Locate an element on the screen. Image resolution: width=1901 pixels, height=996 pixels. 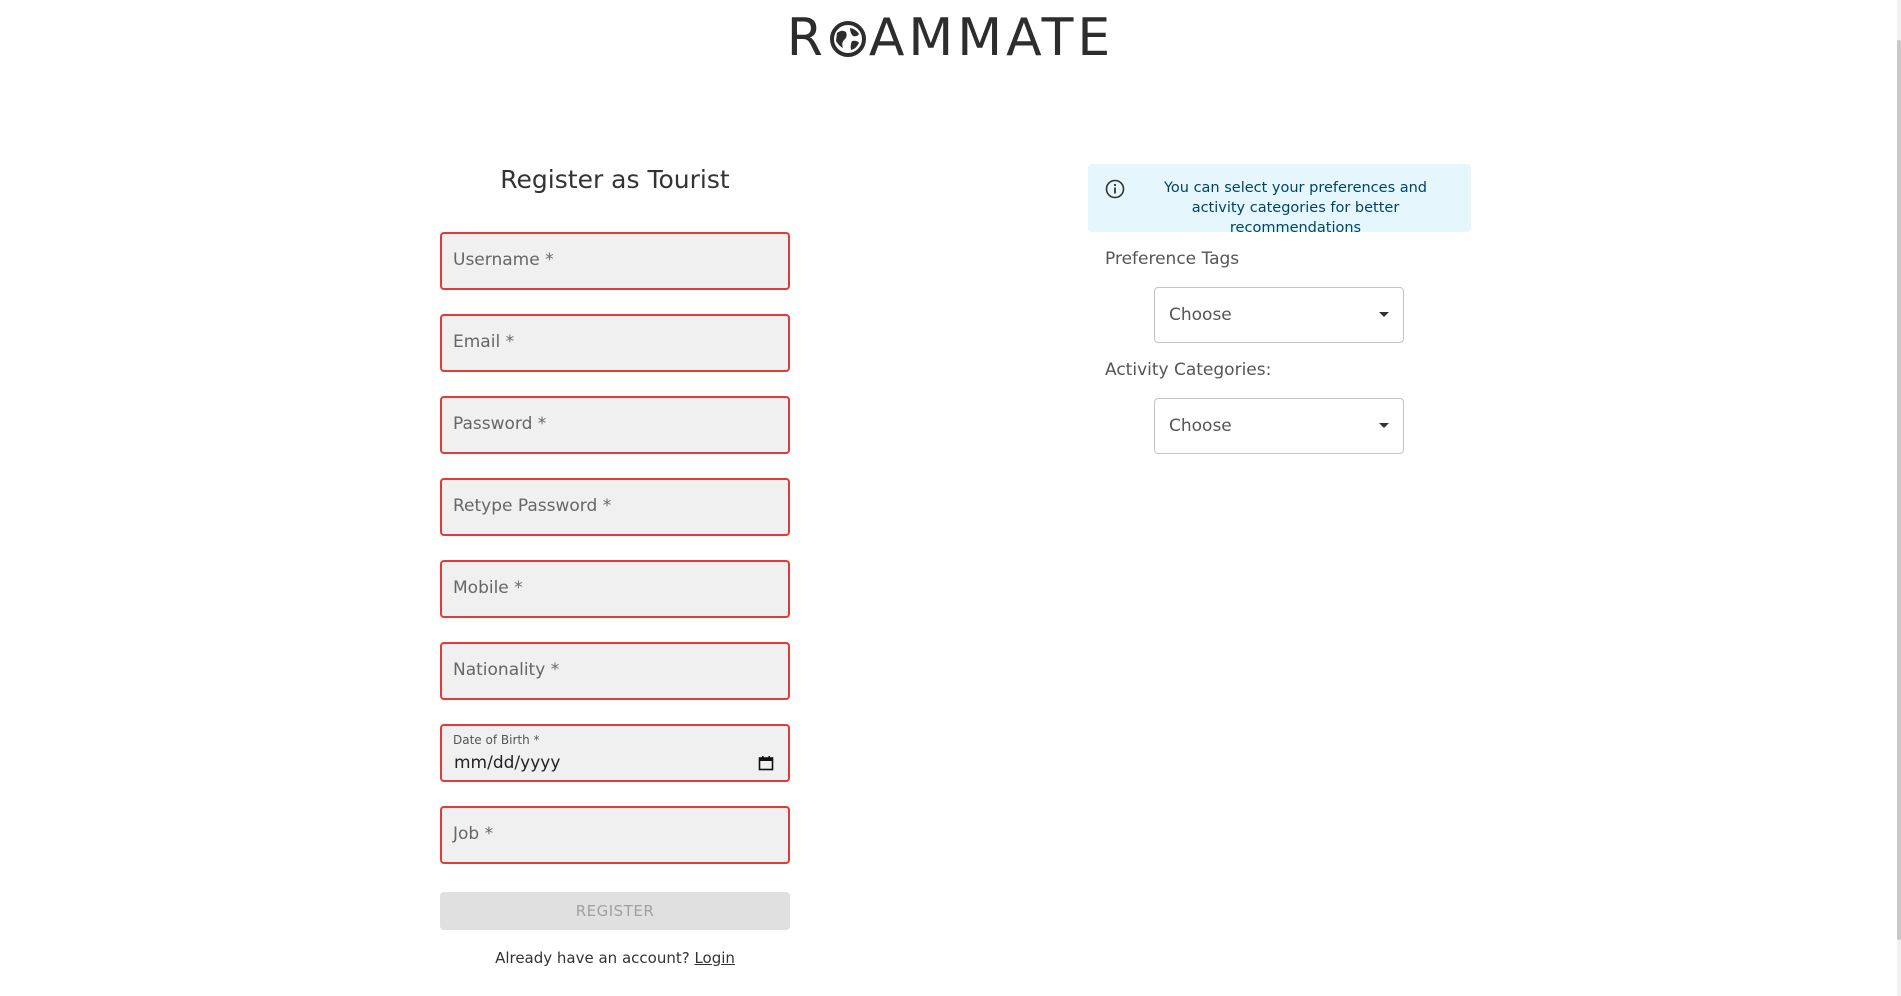
email-placeholder: Email * is located at coordinates (484, 342).